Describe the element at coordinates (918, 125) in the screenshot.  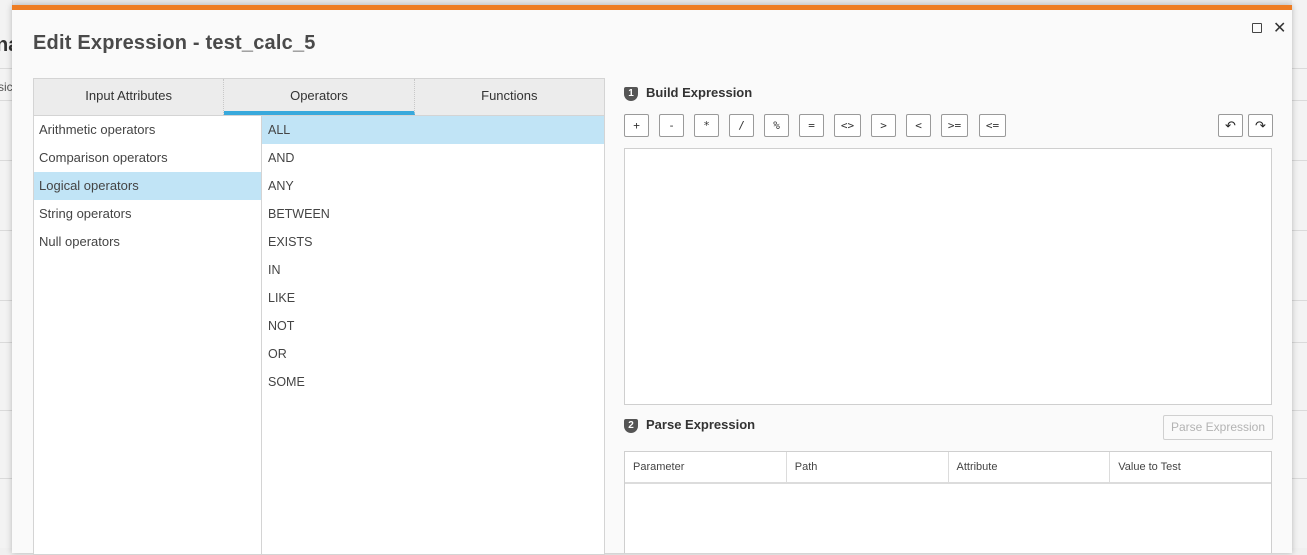
I see `operator-button-less: <` at that location.